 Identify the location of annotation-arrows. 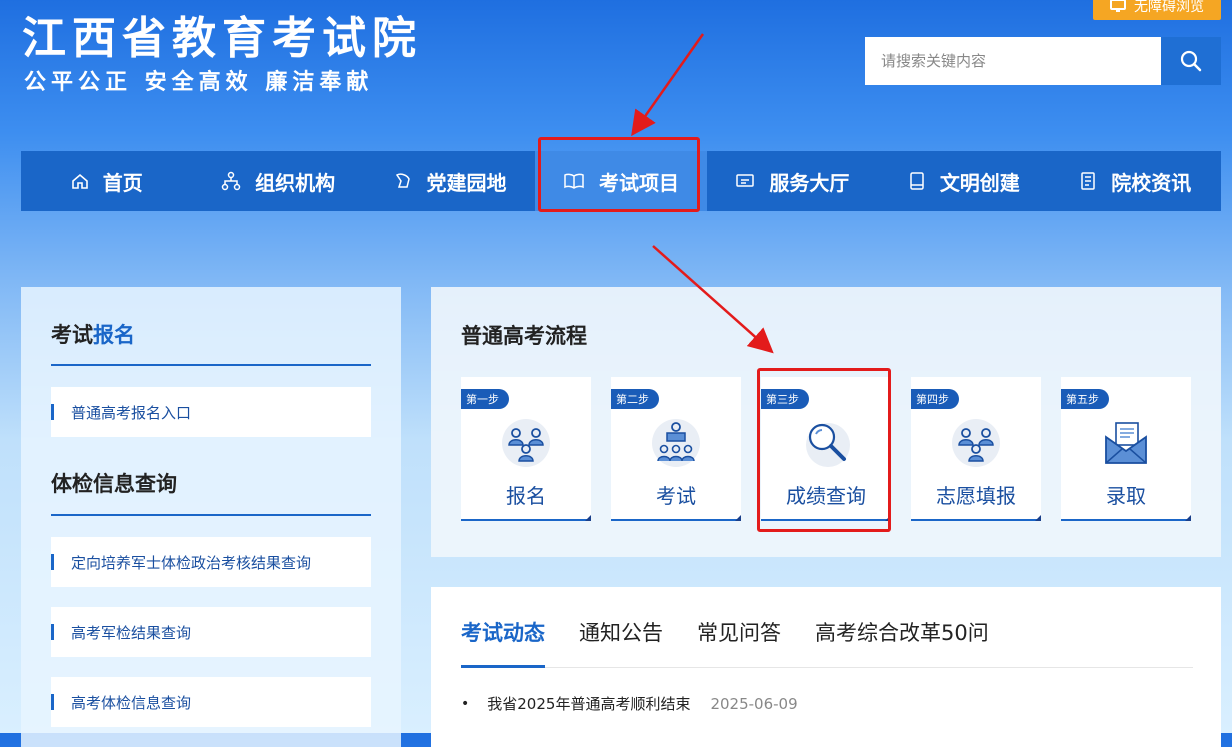
(702, 193).